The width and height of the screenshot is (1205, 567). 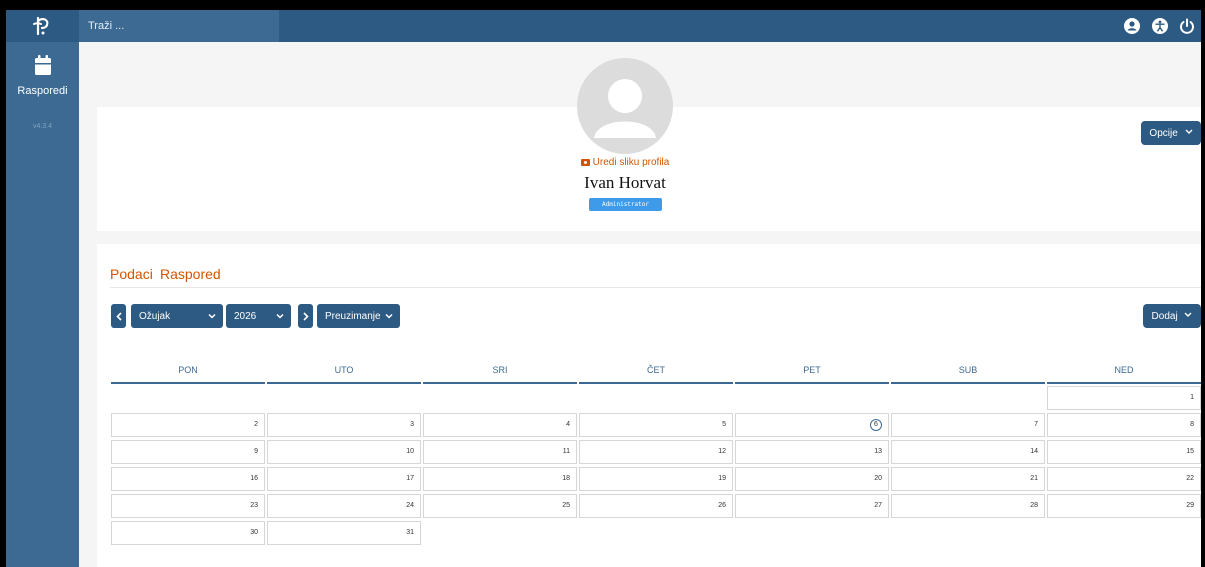 What do you see at coordinates (245, 316) in the screenshot?
I see `year-select-value: 2026` at bounding box center [245, 316].